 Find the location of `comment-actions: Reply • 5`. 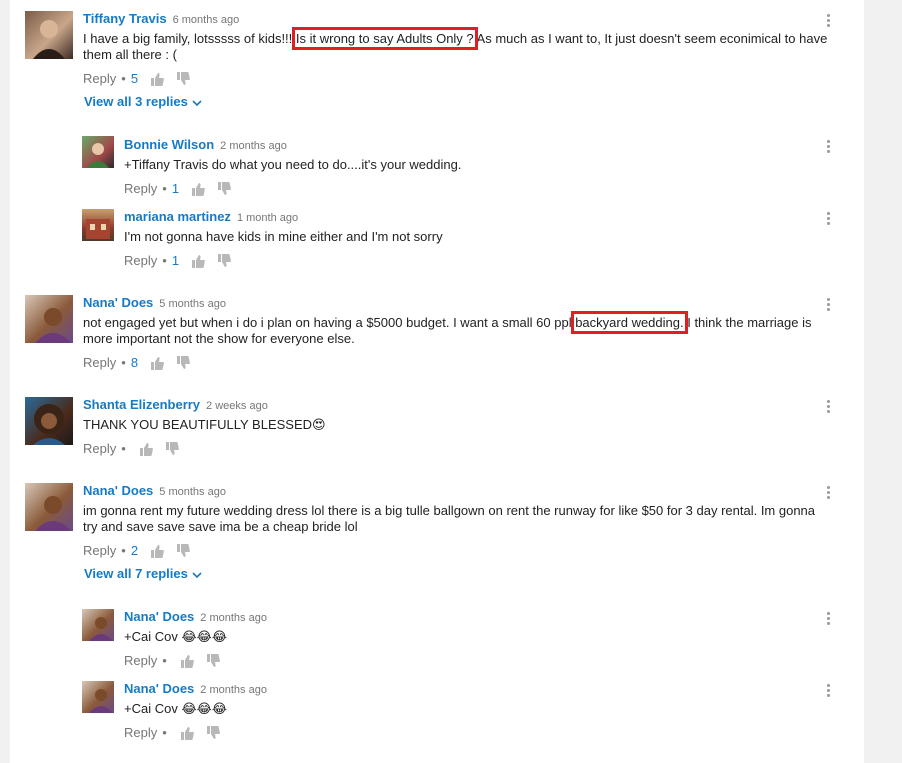

comment-actions: Reply • 5 is located at coordinates (142, 79).